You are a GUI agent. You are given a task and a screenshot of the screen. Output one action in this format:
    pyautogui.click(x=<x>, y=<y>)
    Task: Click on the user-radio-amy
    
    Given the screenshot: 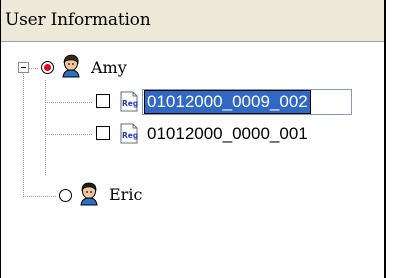 What is the action you would take?
    pyautogui.click(x=47, y=67)
    